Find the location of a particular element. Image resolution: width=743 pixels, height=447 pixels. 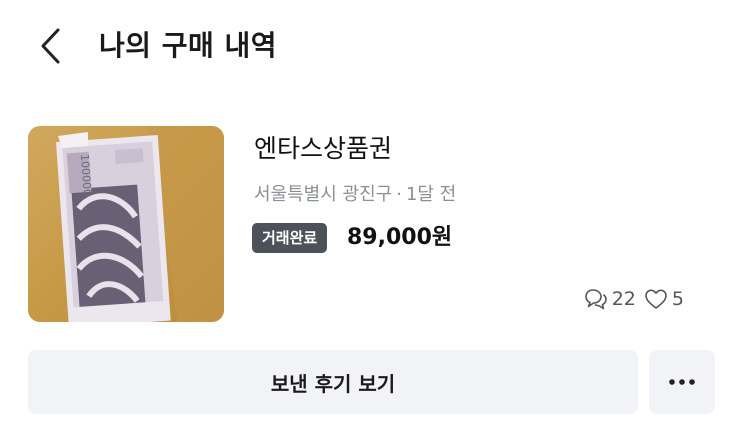

page-title: 나의 구매 내역 is located at coordinates (188, 45).